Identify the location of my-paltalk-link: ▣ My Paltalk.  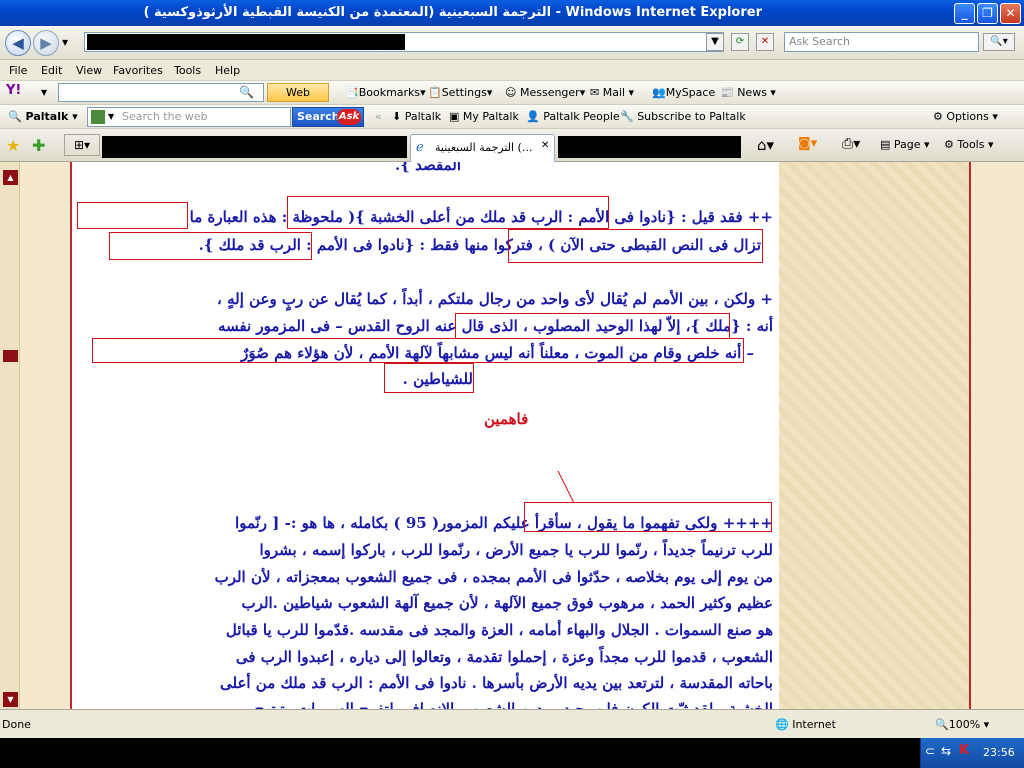
(484, 116).